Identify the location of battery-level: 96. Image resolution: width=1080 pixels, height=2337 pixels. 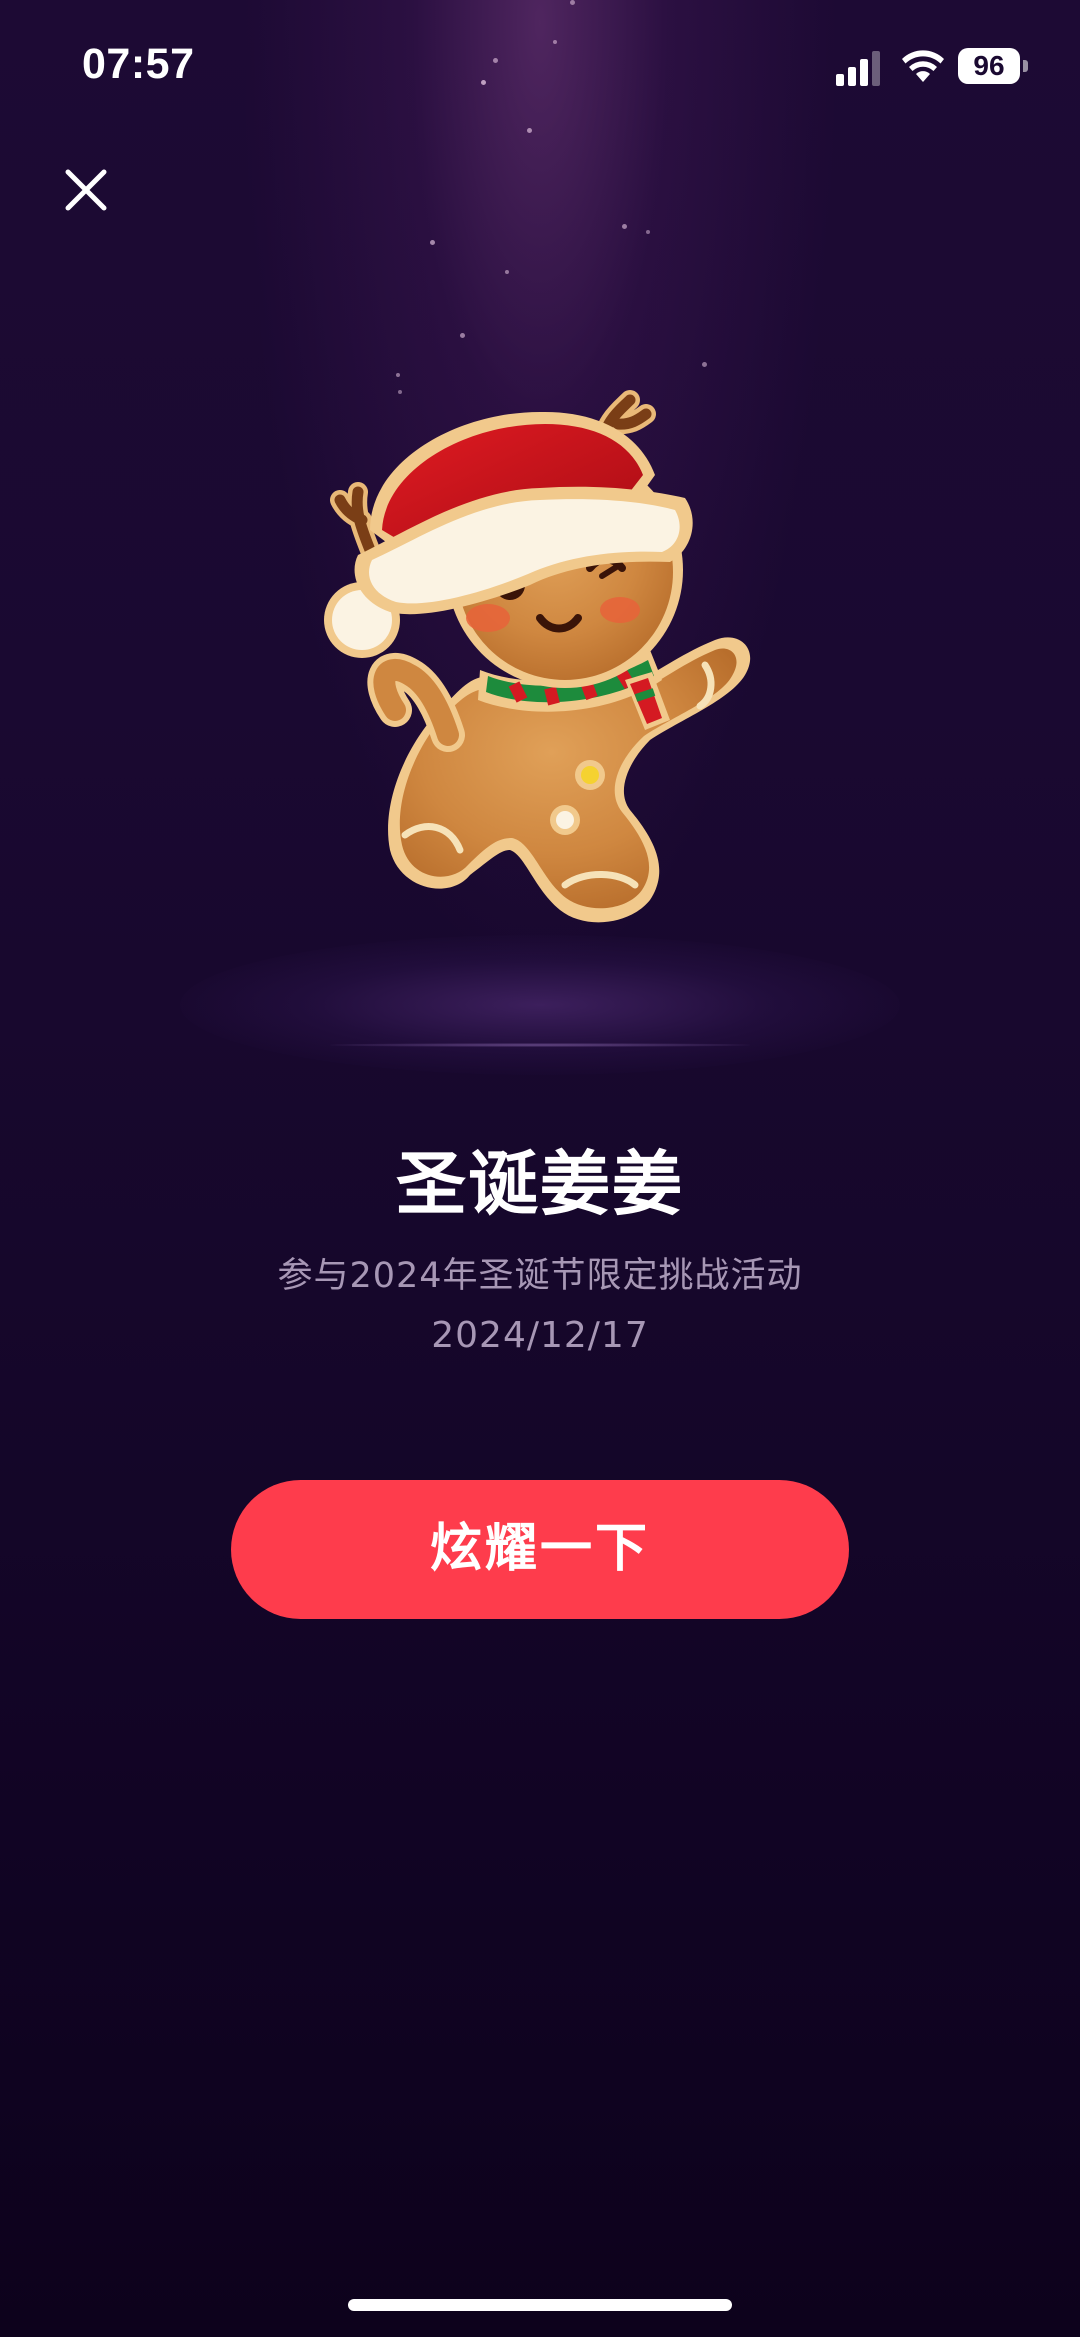
(989, 66).